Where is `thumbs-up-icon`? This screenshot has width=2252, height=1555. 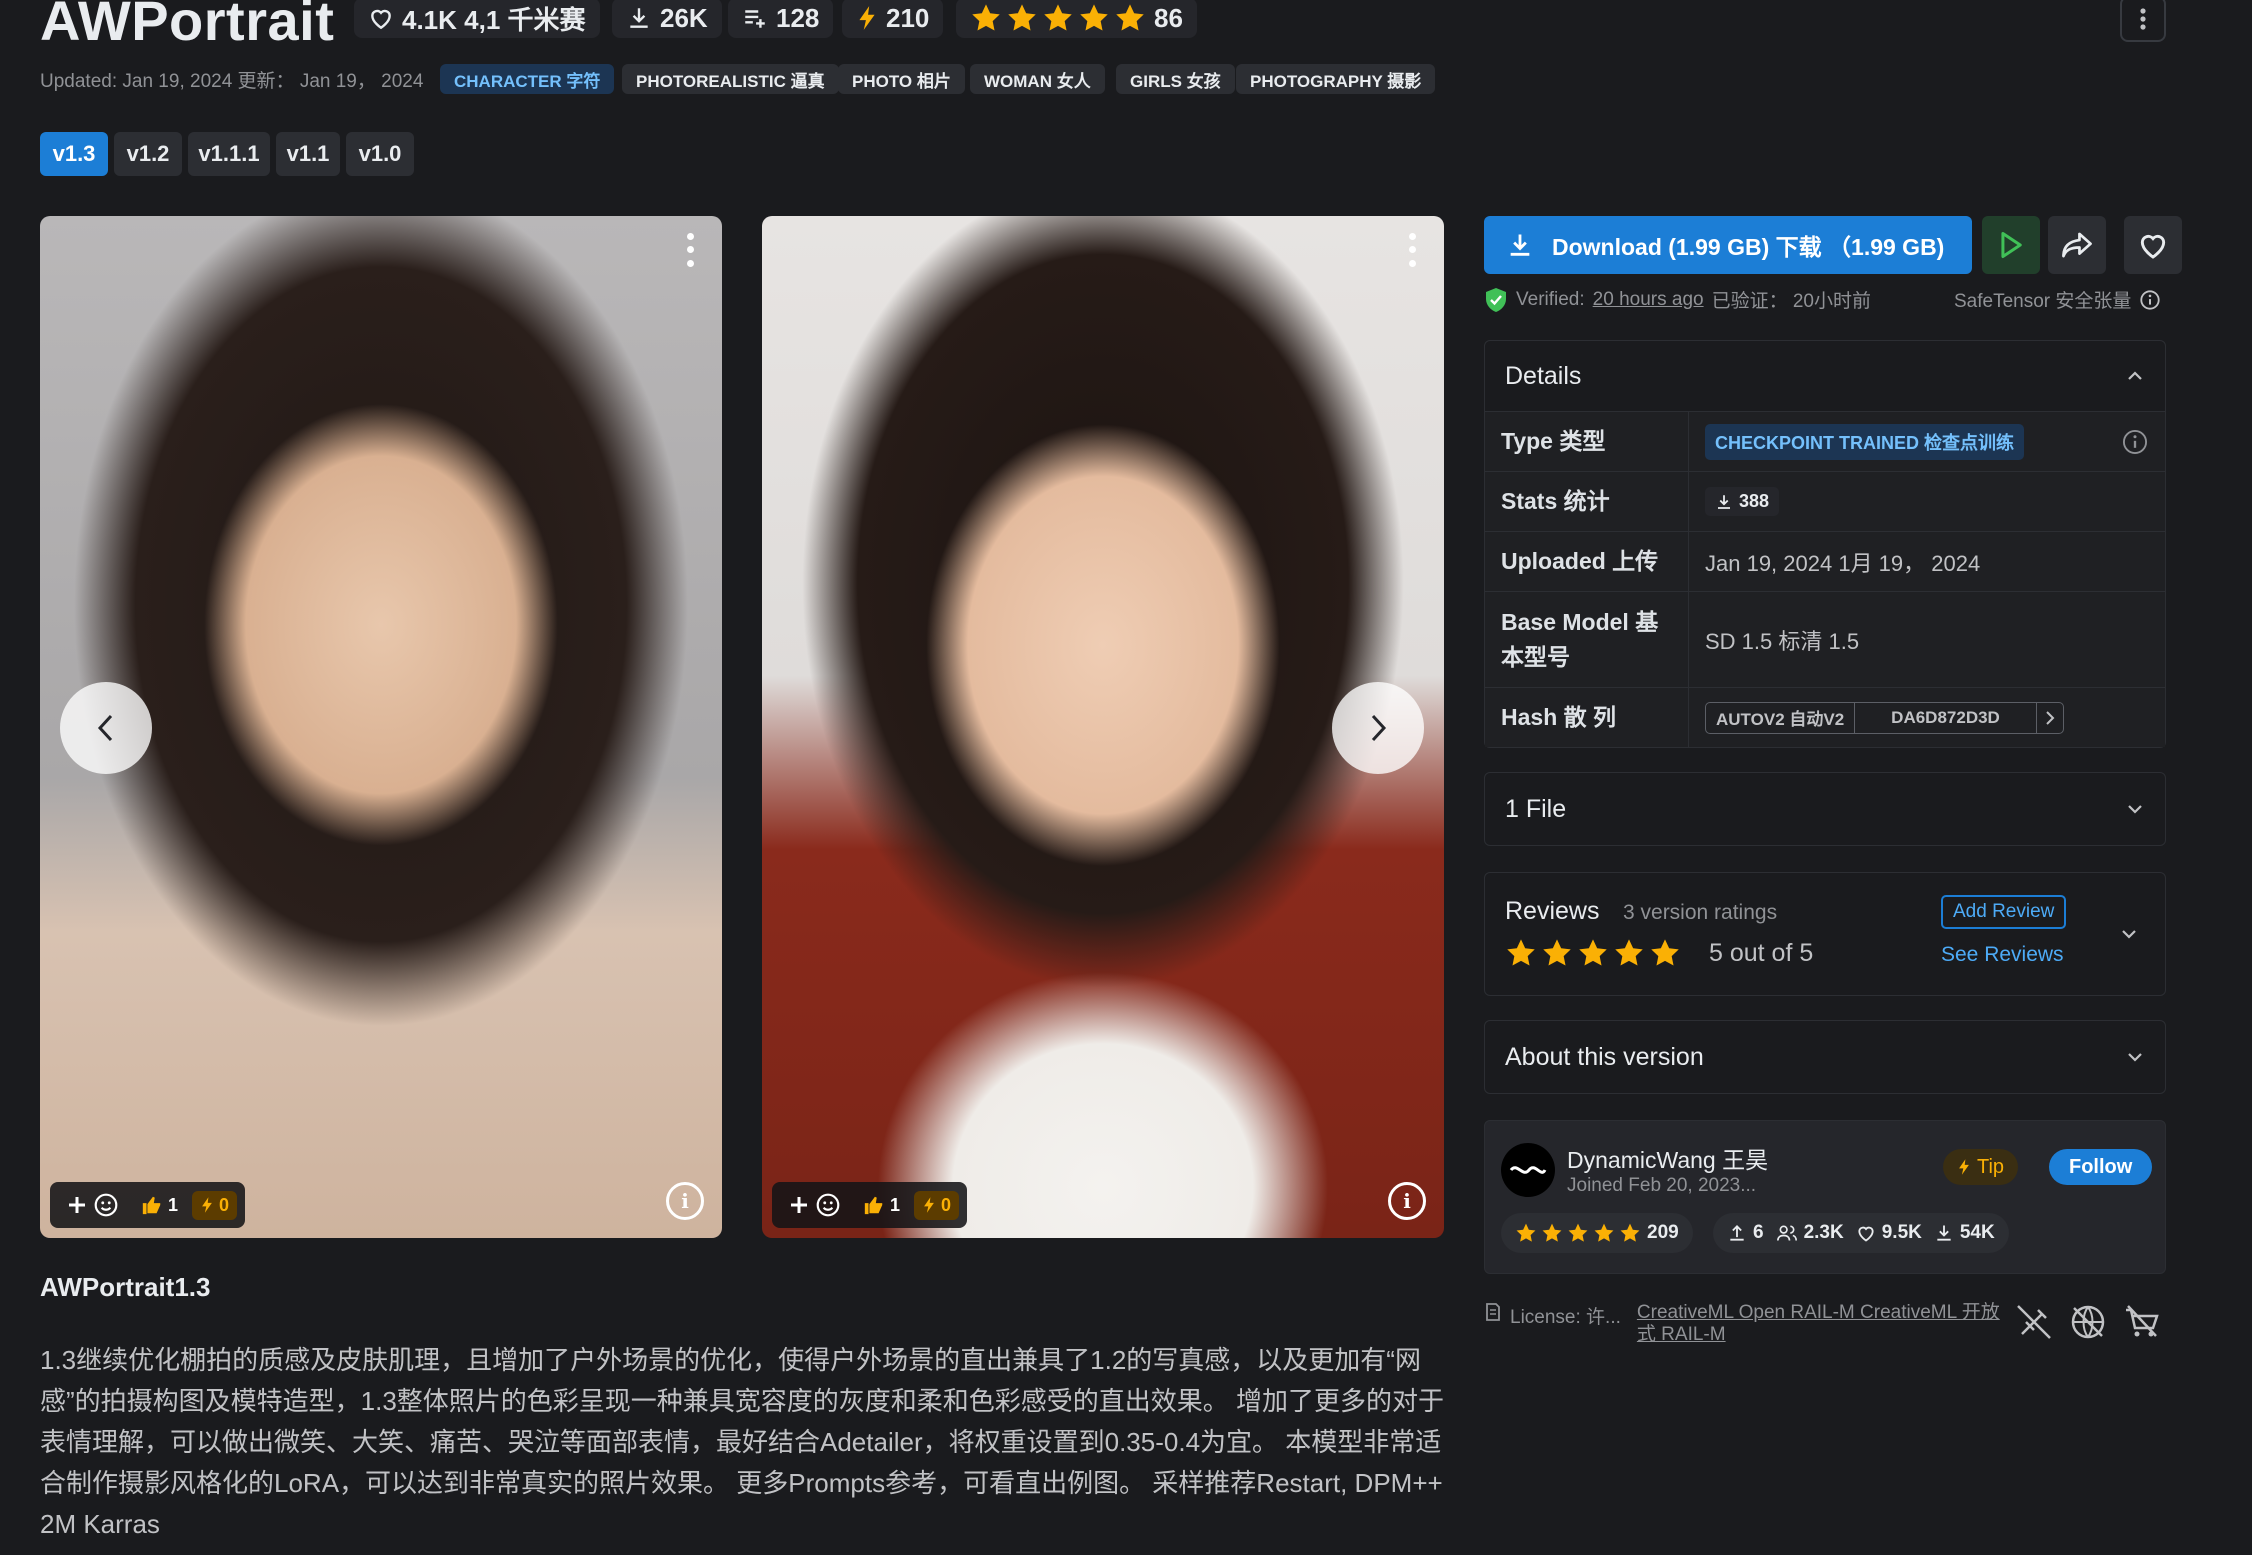
thumbs-up-icon is located at coordinates (873, 1205).